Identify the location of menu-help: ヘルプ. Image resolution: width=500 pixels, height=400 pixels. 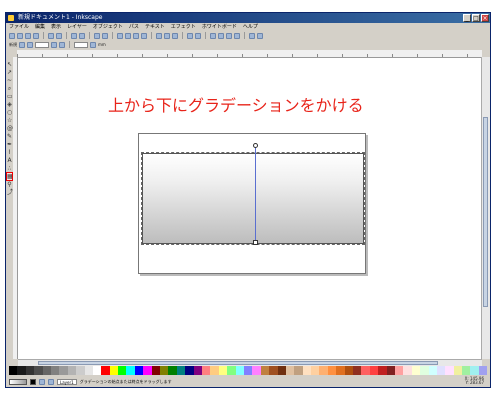
(250, 27).